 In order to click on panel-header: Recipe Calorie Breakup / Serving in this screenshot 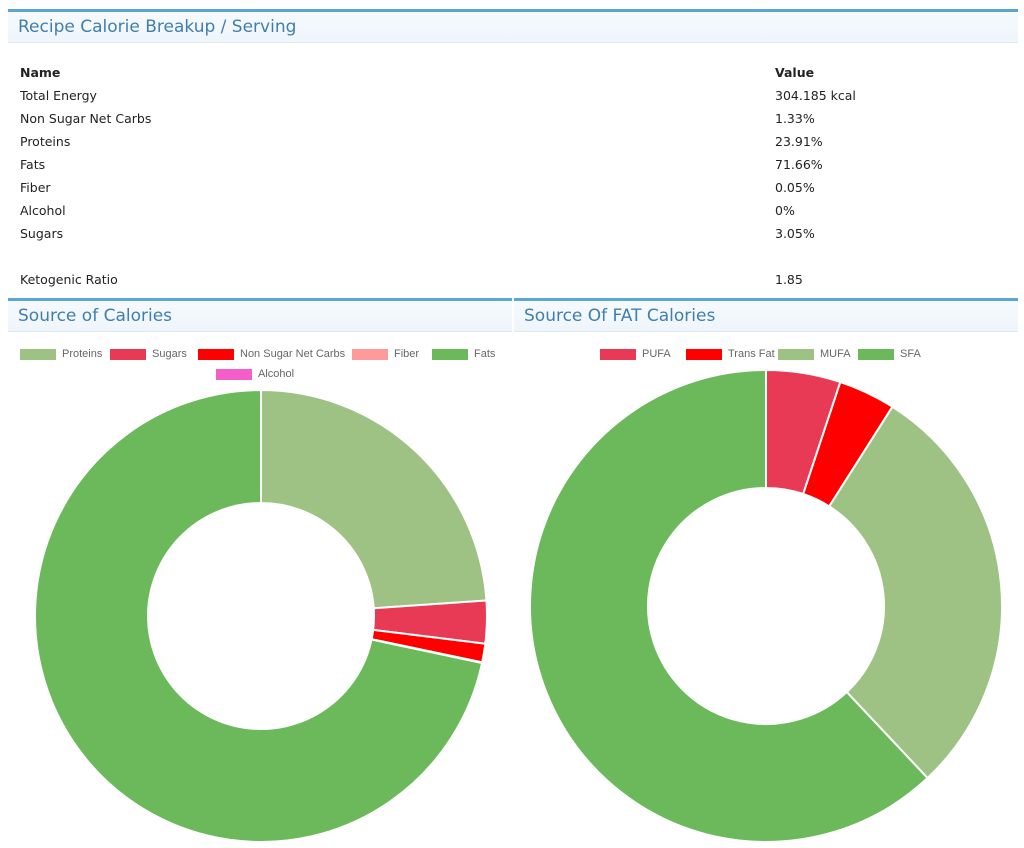, I will do `click(513, 26)`.